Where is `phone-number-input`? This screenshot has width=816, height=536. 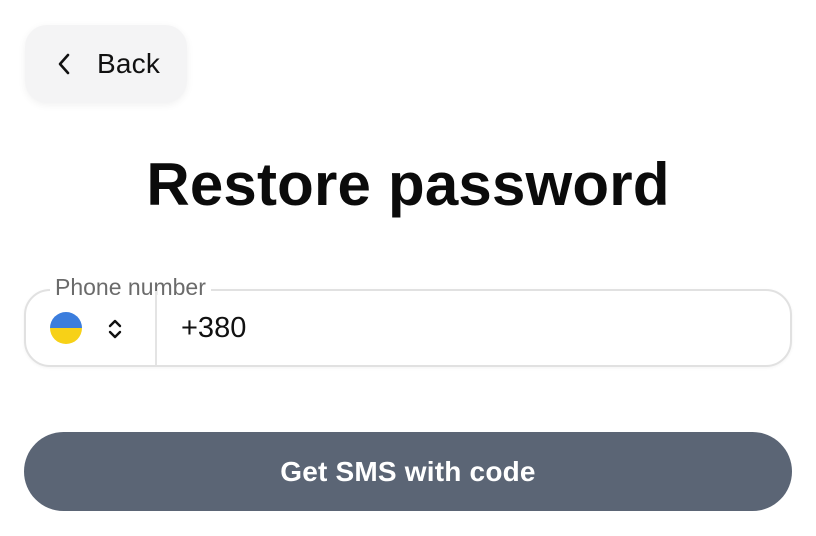
phone-number-input is located at coordinates (472, 328).